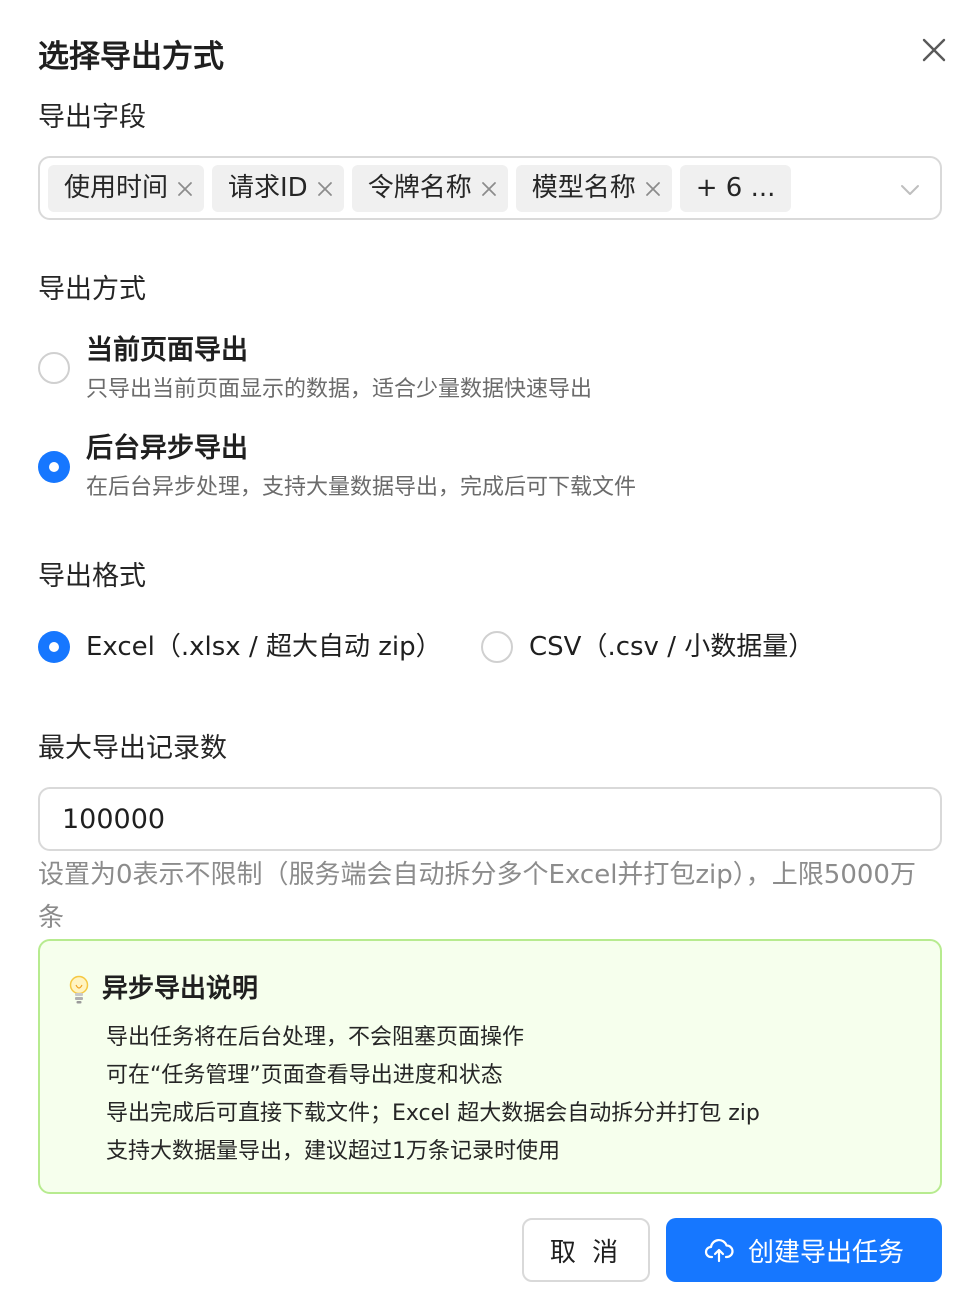 This screenshot has height=1312, width=974. I want to click on format-option-csv-label: CSV（.csv / 小数据量）, so click(671, 647).